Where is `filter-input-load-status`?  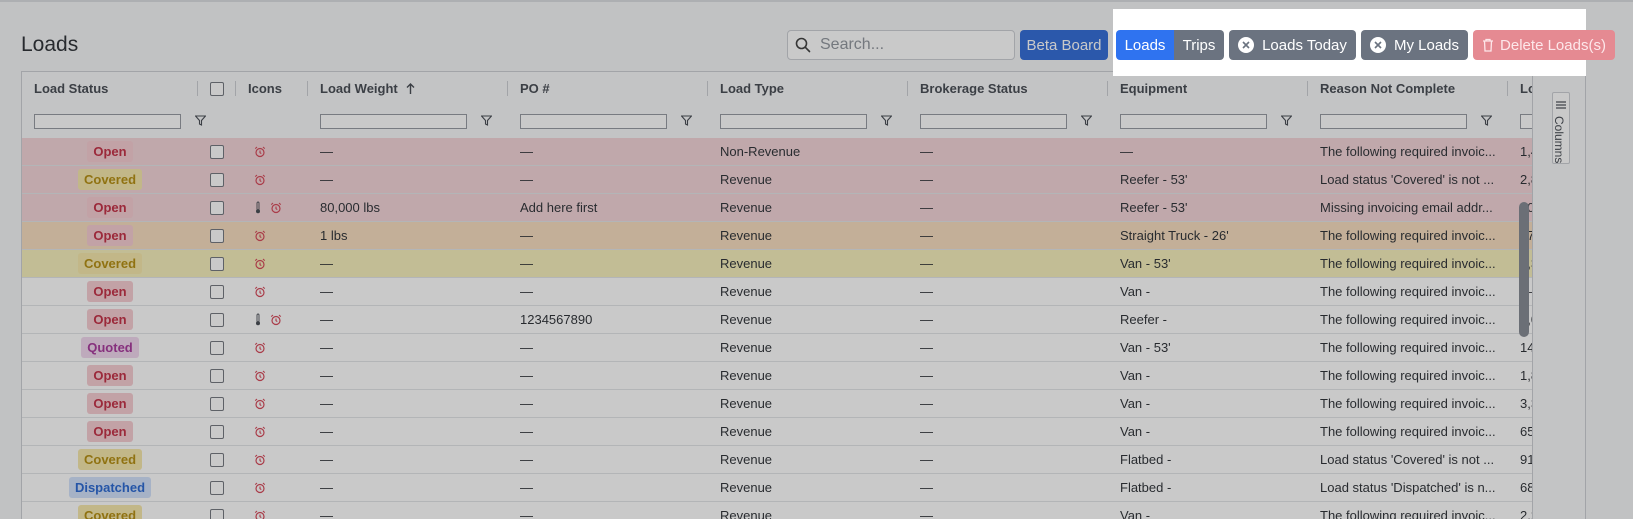 filter-input-load-status is located at coordinates (107, 121).